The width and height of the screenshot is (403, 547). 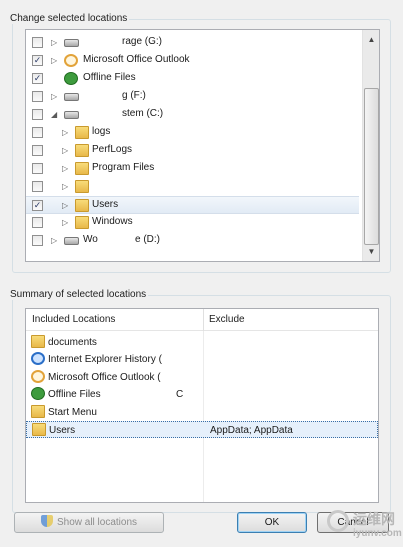 What do you see at coordinates (192, 187) in the screenshot?
I see `tree-item: ▷` at bounding box center [192, 187].